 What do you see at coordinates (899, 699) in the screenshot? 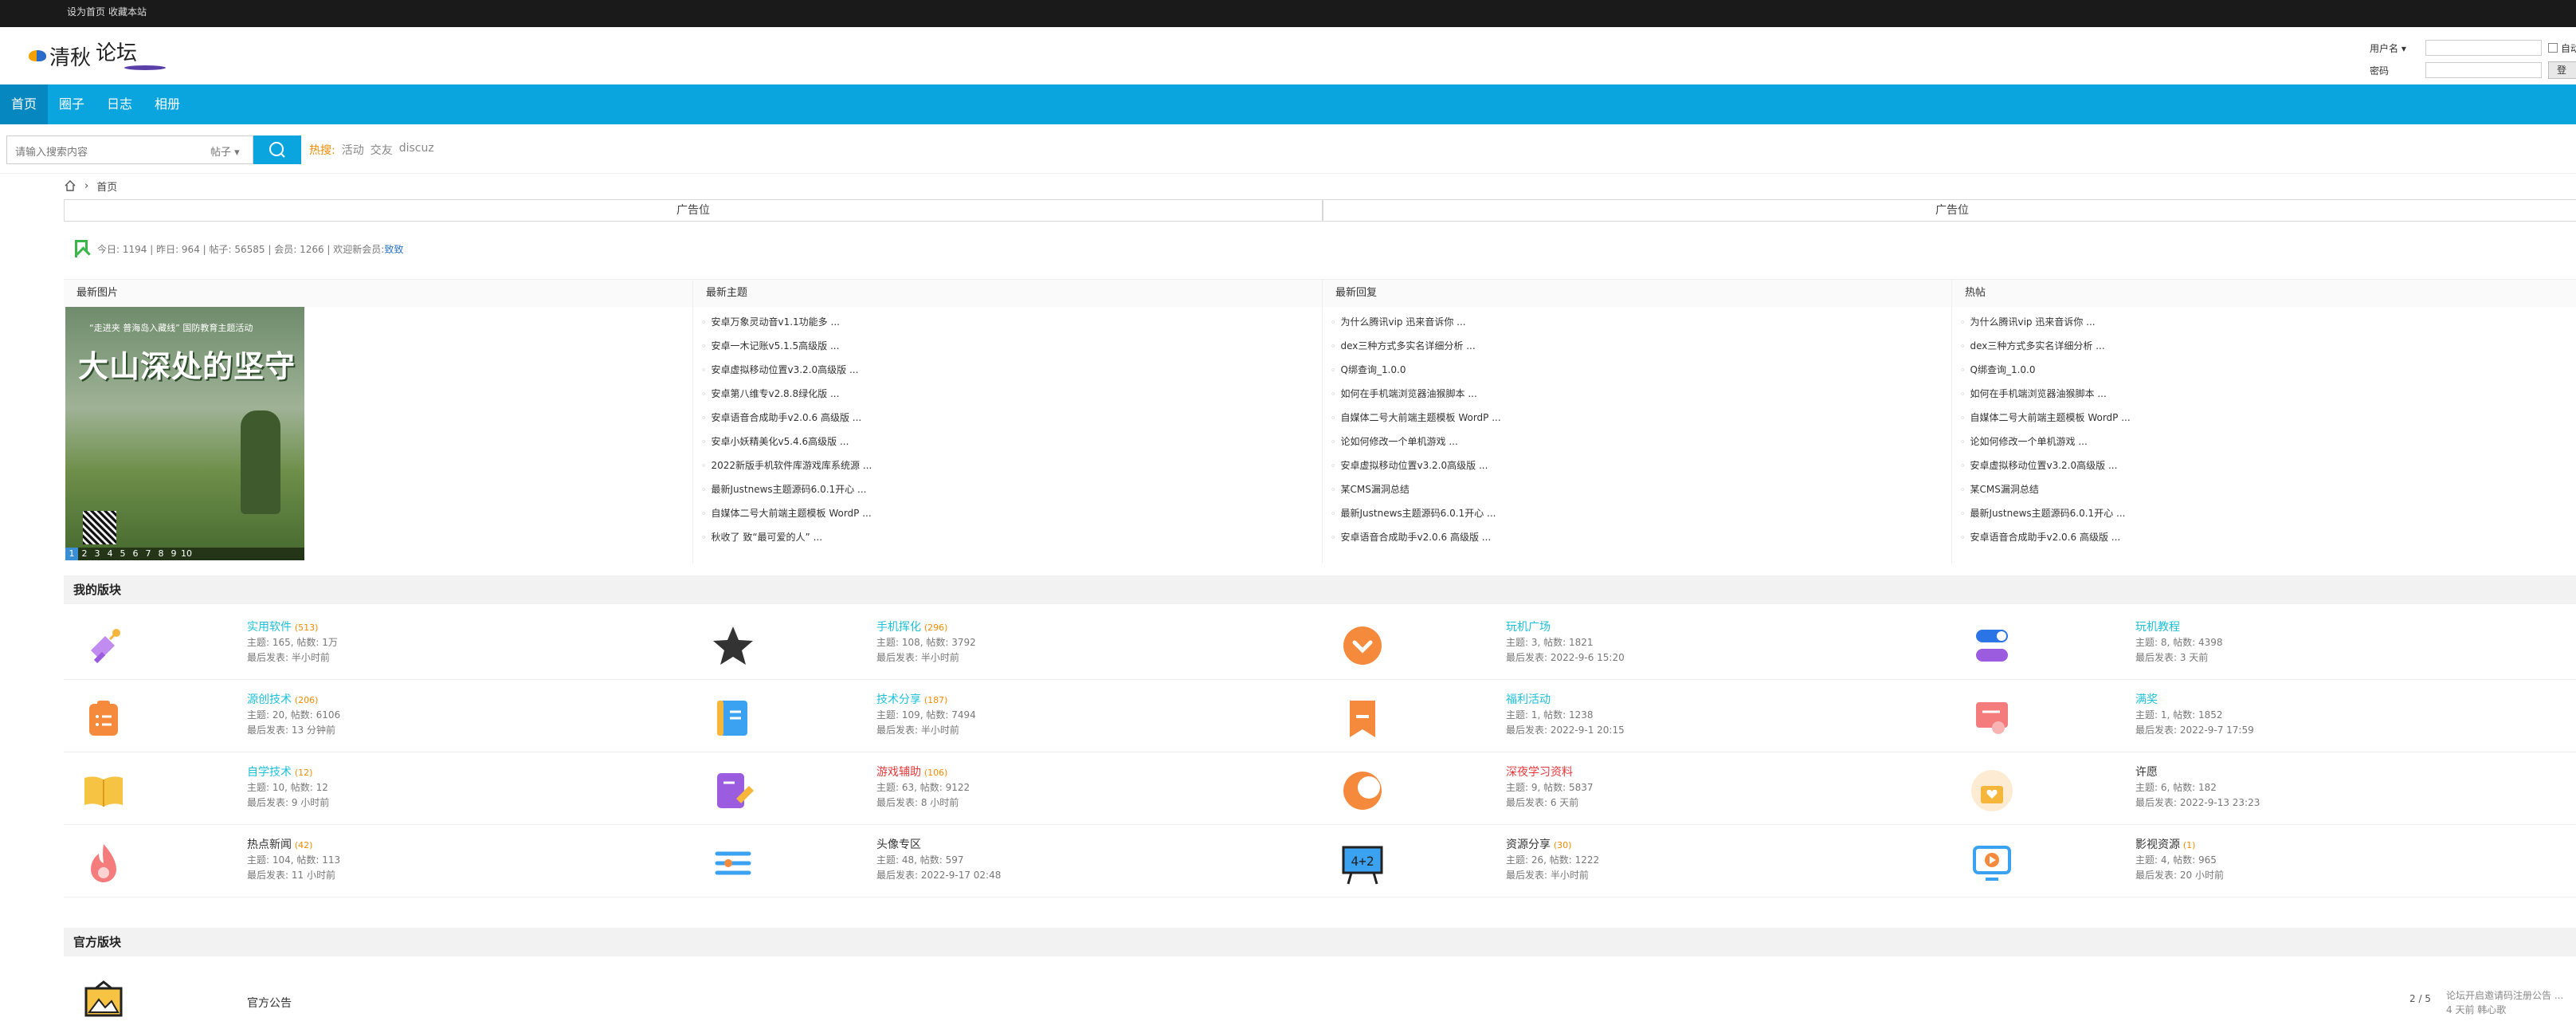
I see `forum-name: 技术分享` at bounding box center [899, 699].